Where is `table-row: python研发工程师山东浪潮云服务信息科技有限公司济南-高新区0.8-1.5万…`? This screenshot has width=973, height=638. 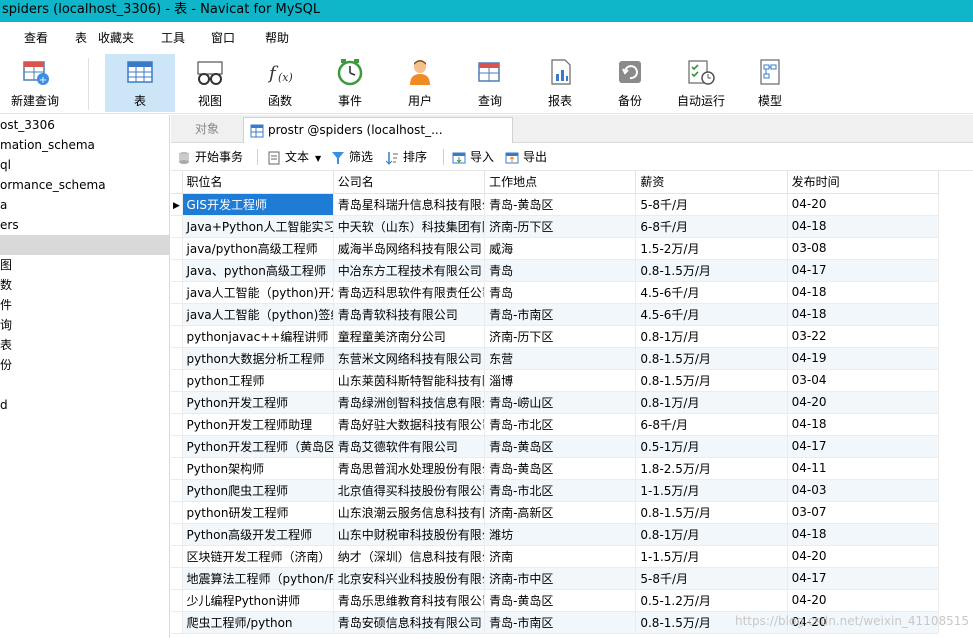 table-row: python研发工程师山东浪潮云服务信息科技有限公司济南-高新区0.8-1.5万… is located at coordinates (555, 512).